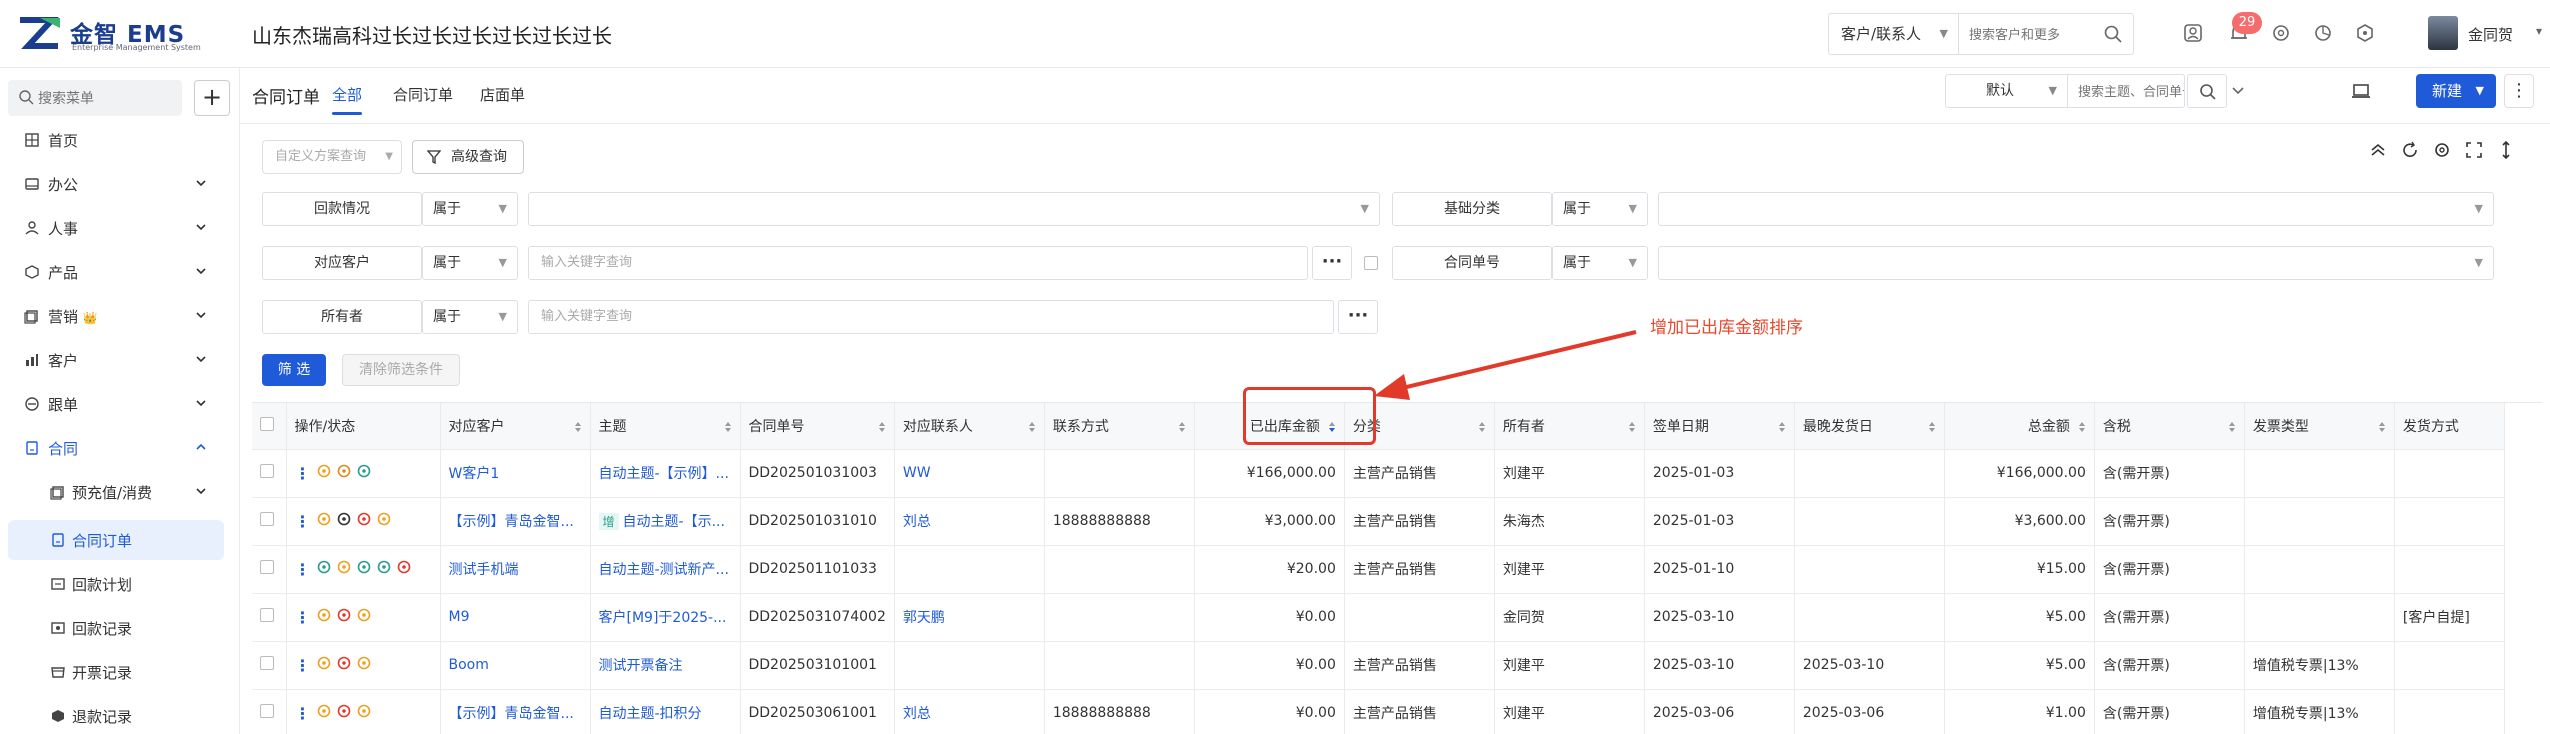 The height and width of the screenshot is (734, 2550). Describe the element at coordinates (2442, 150) in the screenshot. I see `settings-icon` at that location.